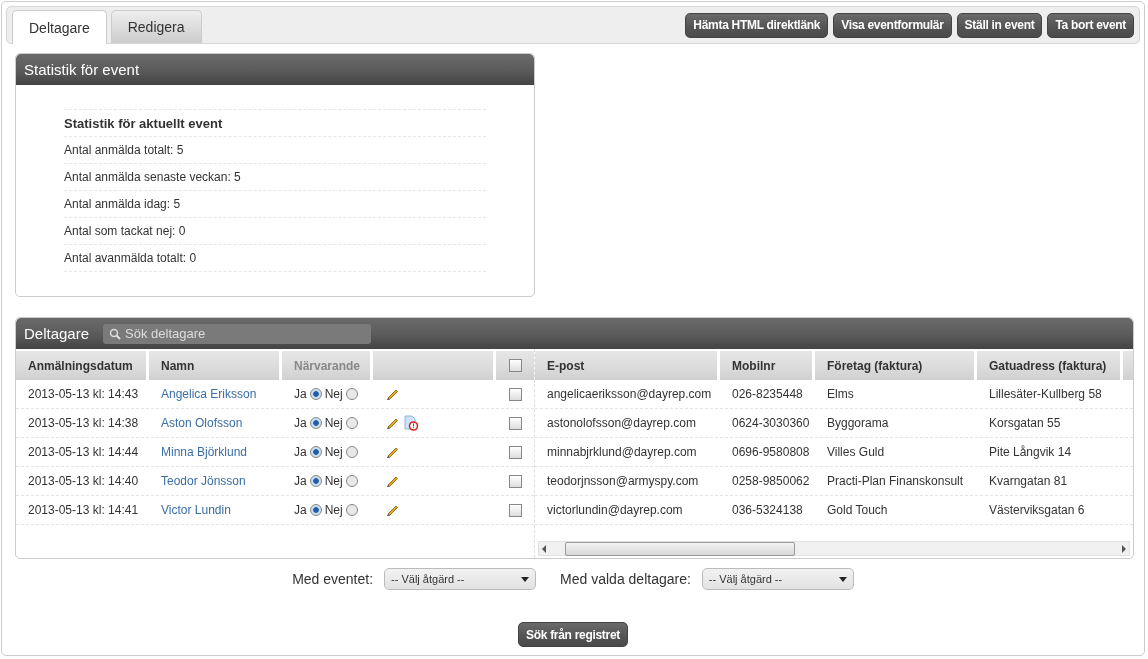 The image size is (1148, 659). Describe the element at coordinates (767, 510) in the screenshot. I see `table-cell-text: 036-5324138` at that location.